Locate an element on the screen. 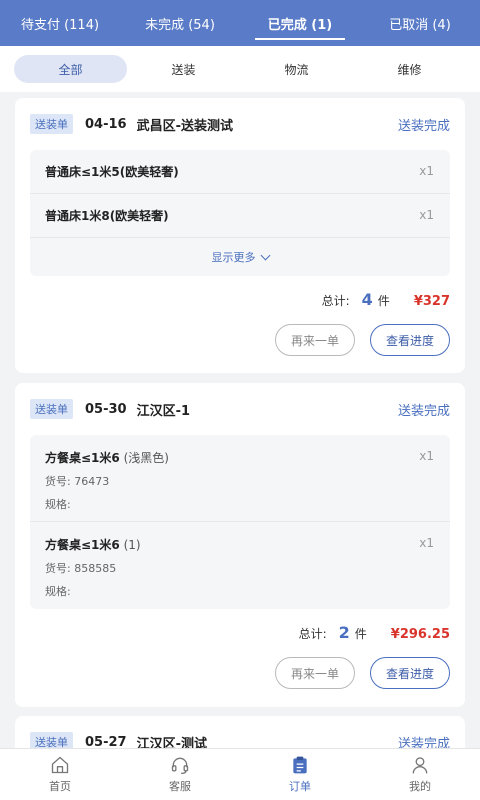  total-price: ¥327 is located at coordinates (431, 301).